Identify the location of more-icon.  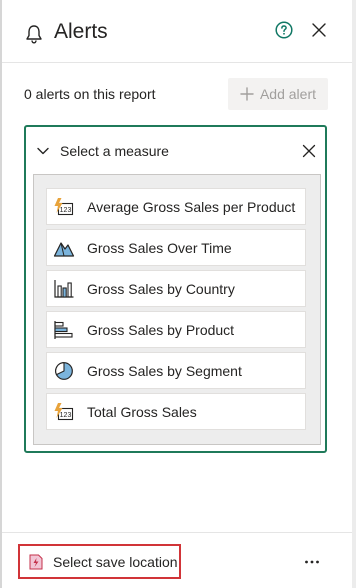
(312, 562).